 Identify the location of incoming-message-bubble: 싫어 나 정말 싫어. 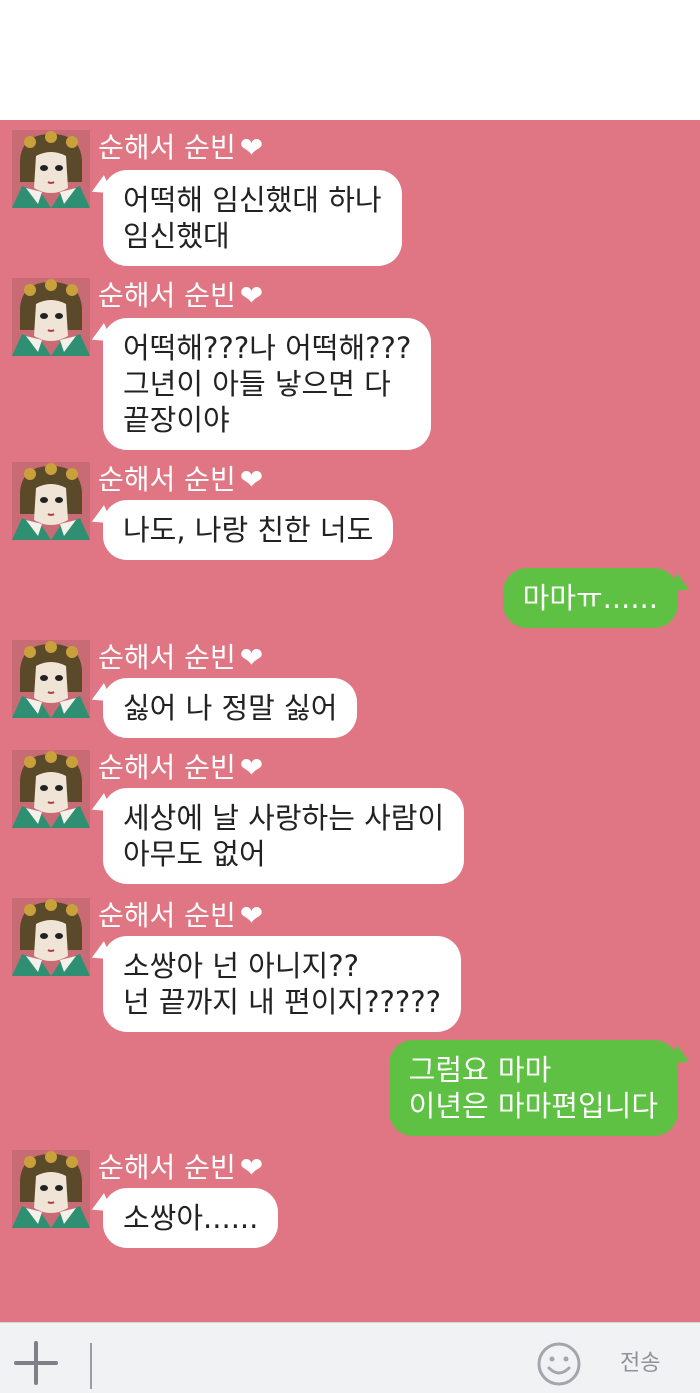
(230, 708).